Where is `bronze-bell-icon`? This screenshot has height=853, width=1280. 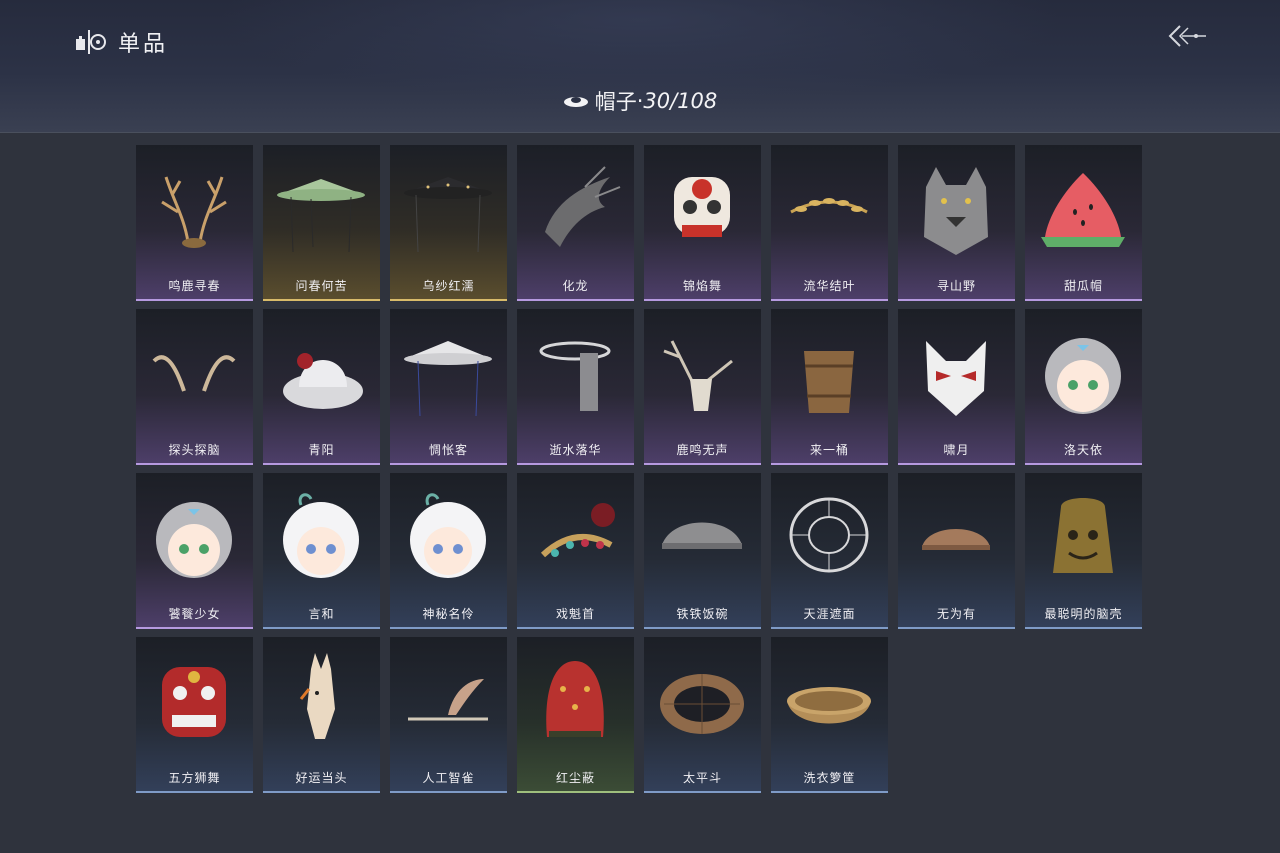
bronze-bell-icon is located at coordinates (1083, 535).